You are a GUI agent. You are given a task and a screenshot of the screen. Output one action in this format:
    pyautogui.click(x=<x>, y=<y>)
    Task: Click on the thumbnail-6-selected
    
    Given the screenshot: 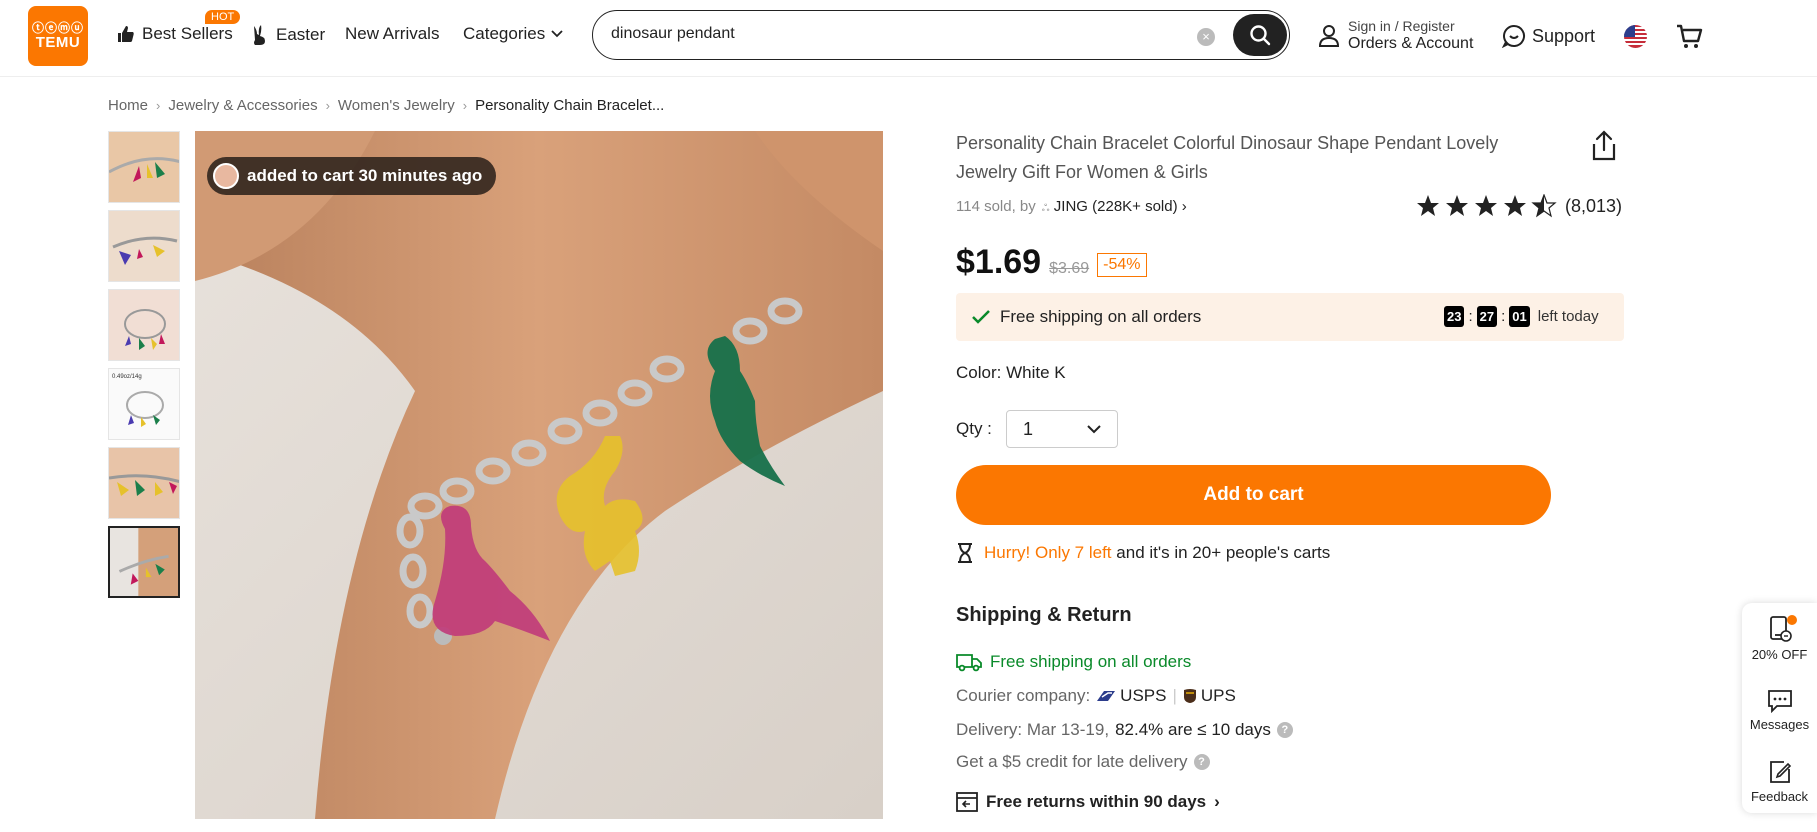 What is the action you would take?
    pyautogui.click(x=144, y=562)
    